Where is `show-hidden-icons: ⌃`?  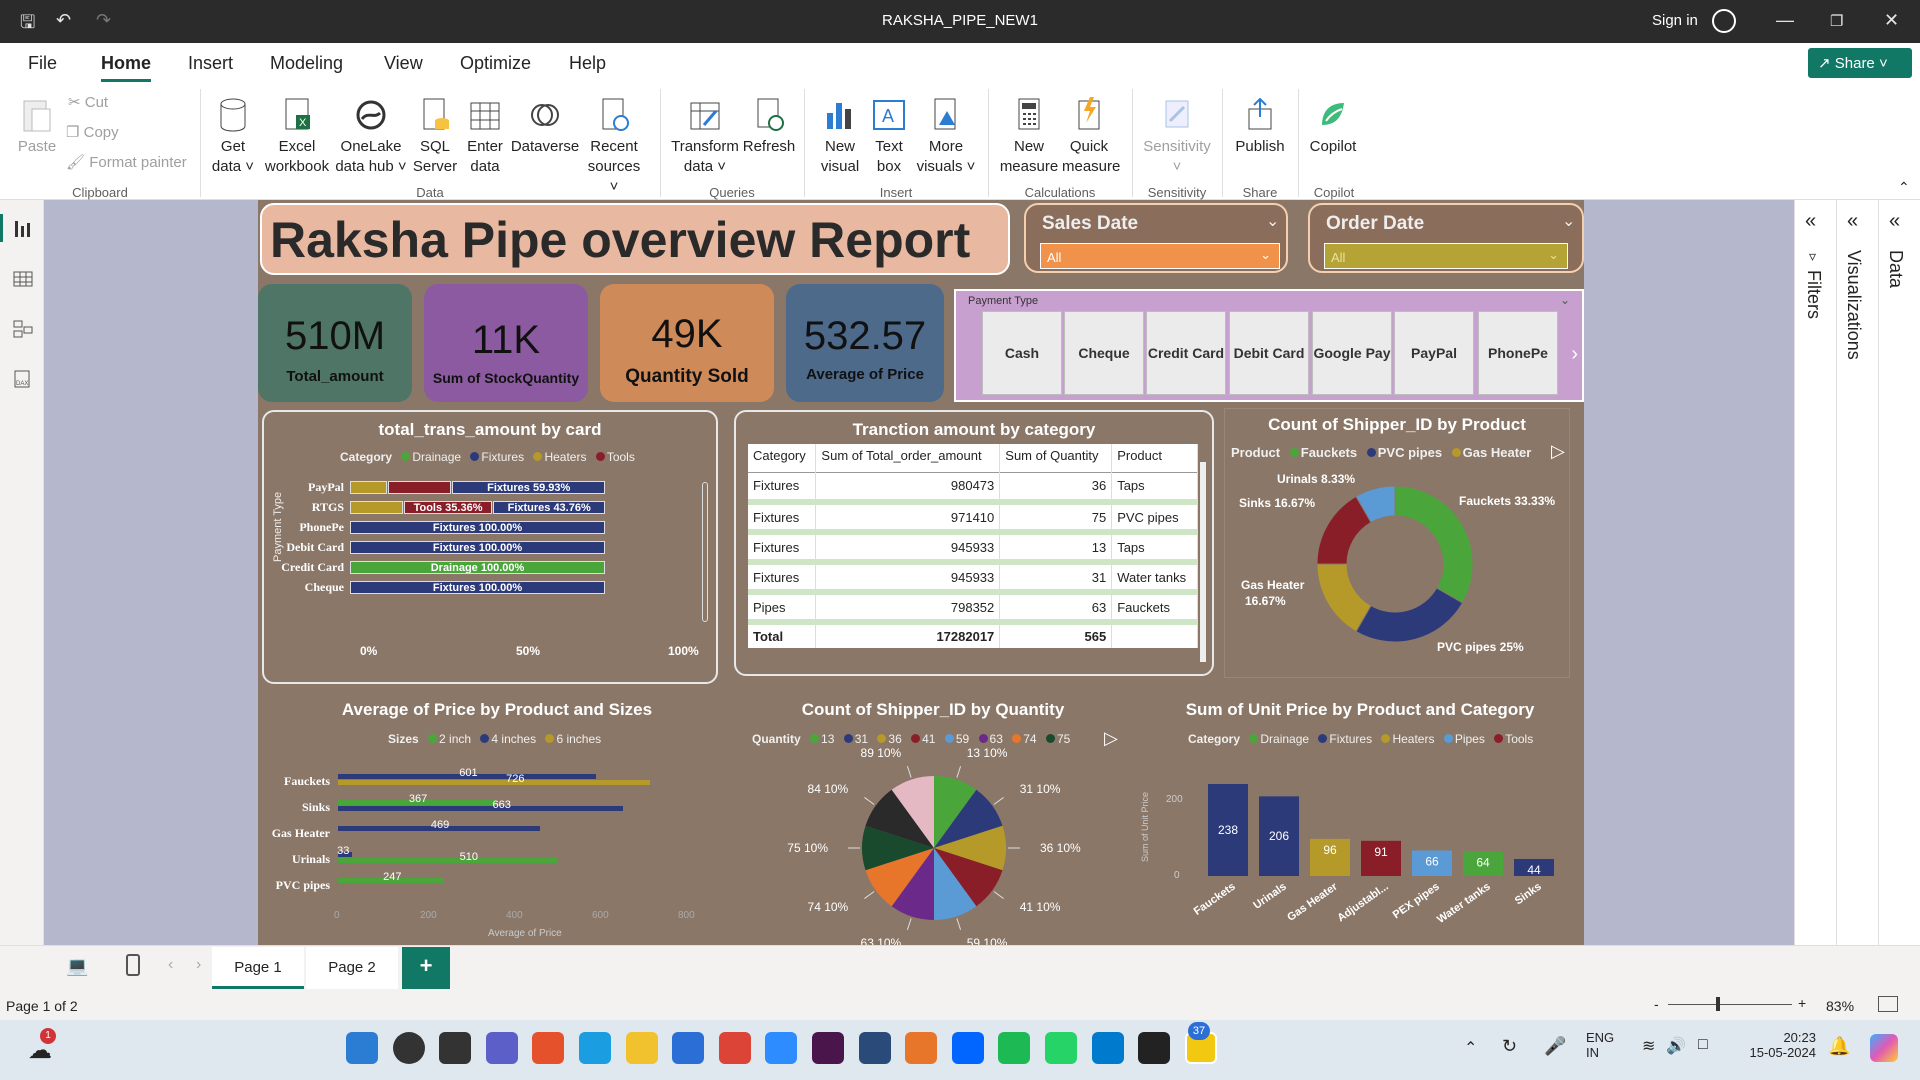
show-hidden-icons: ⌃ is located at coordinates (1470, 1048).